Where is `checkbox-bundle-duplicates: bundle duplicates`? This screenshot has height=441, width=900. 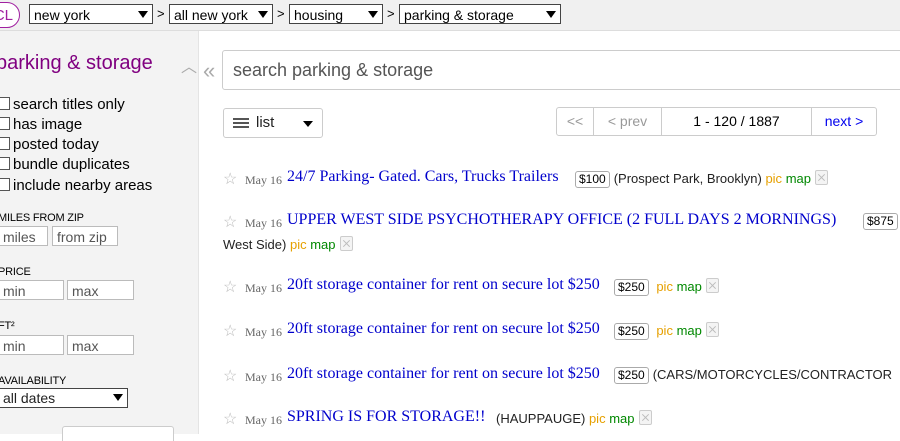 checkbox-bundle-duplicates: bundle duplicates is located at coordinates (65, 164).